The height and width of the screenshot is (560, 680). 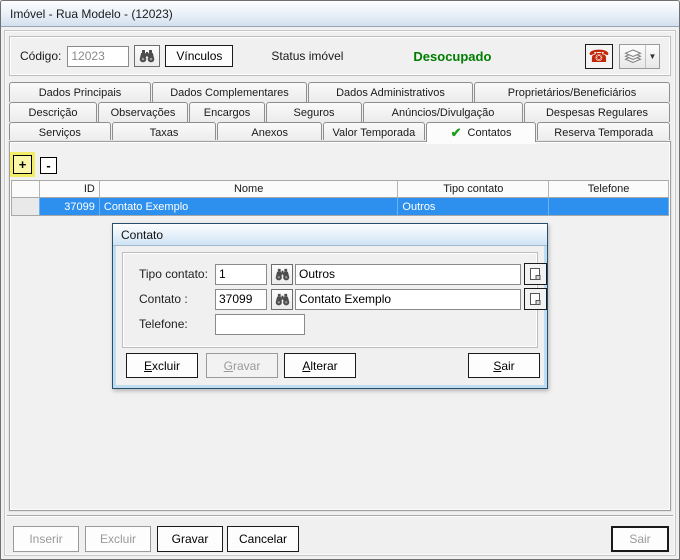 What do you see at coordinates (164, 132) in the screenshot?
I see `tab-taxas: Taxas` at bounding box center [164, 132].